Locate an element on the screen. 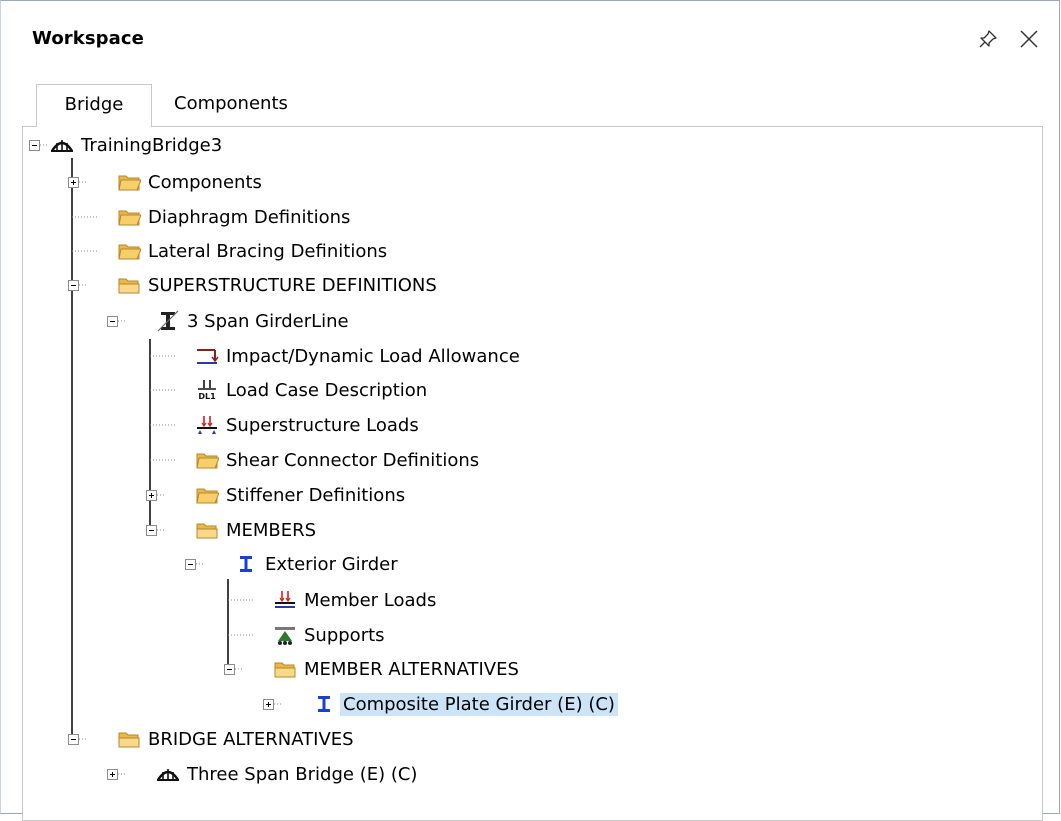  tree-label: SUPERSTRUCTURE DEFINITIONS is located at coordinates (292, 285).